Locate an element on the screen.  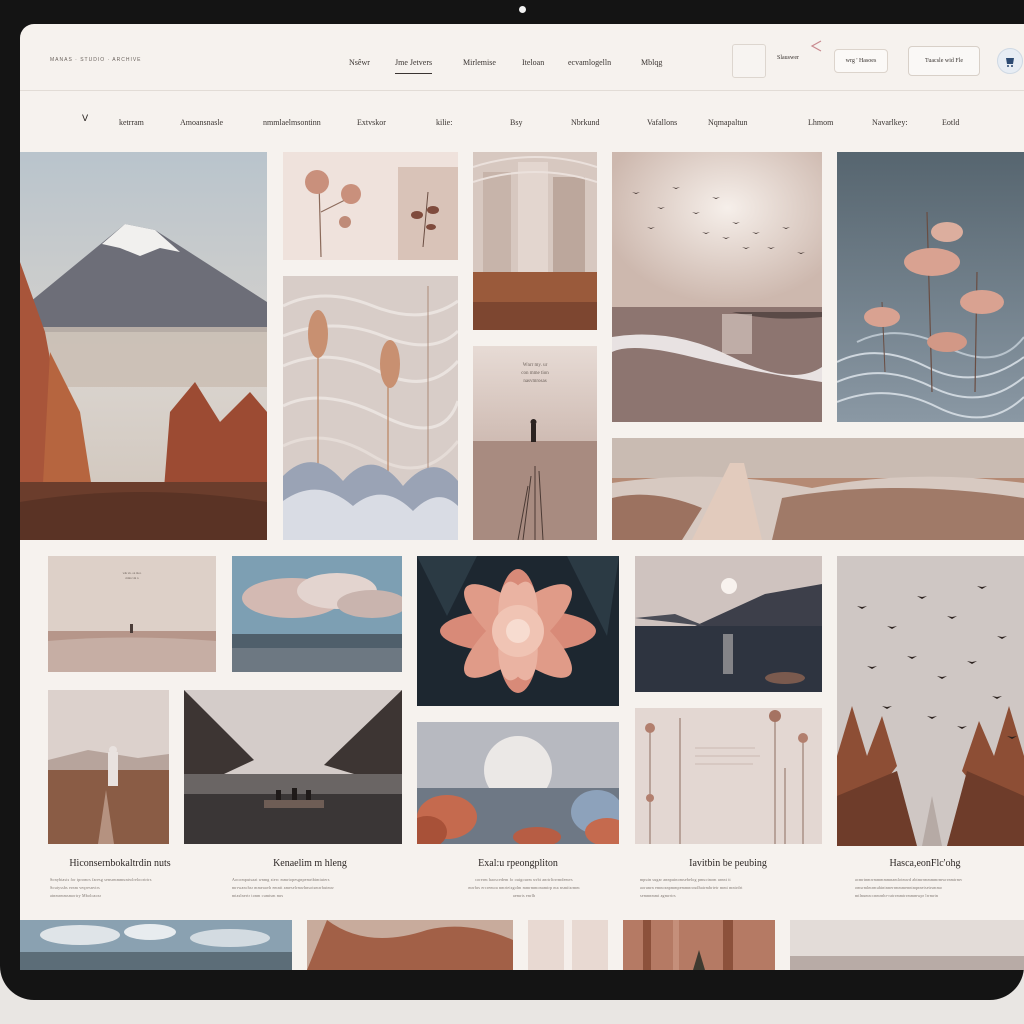
mountain-image is located at coordinates (143, 346).